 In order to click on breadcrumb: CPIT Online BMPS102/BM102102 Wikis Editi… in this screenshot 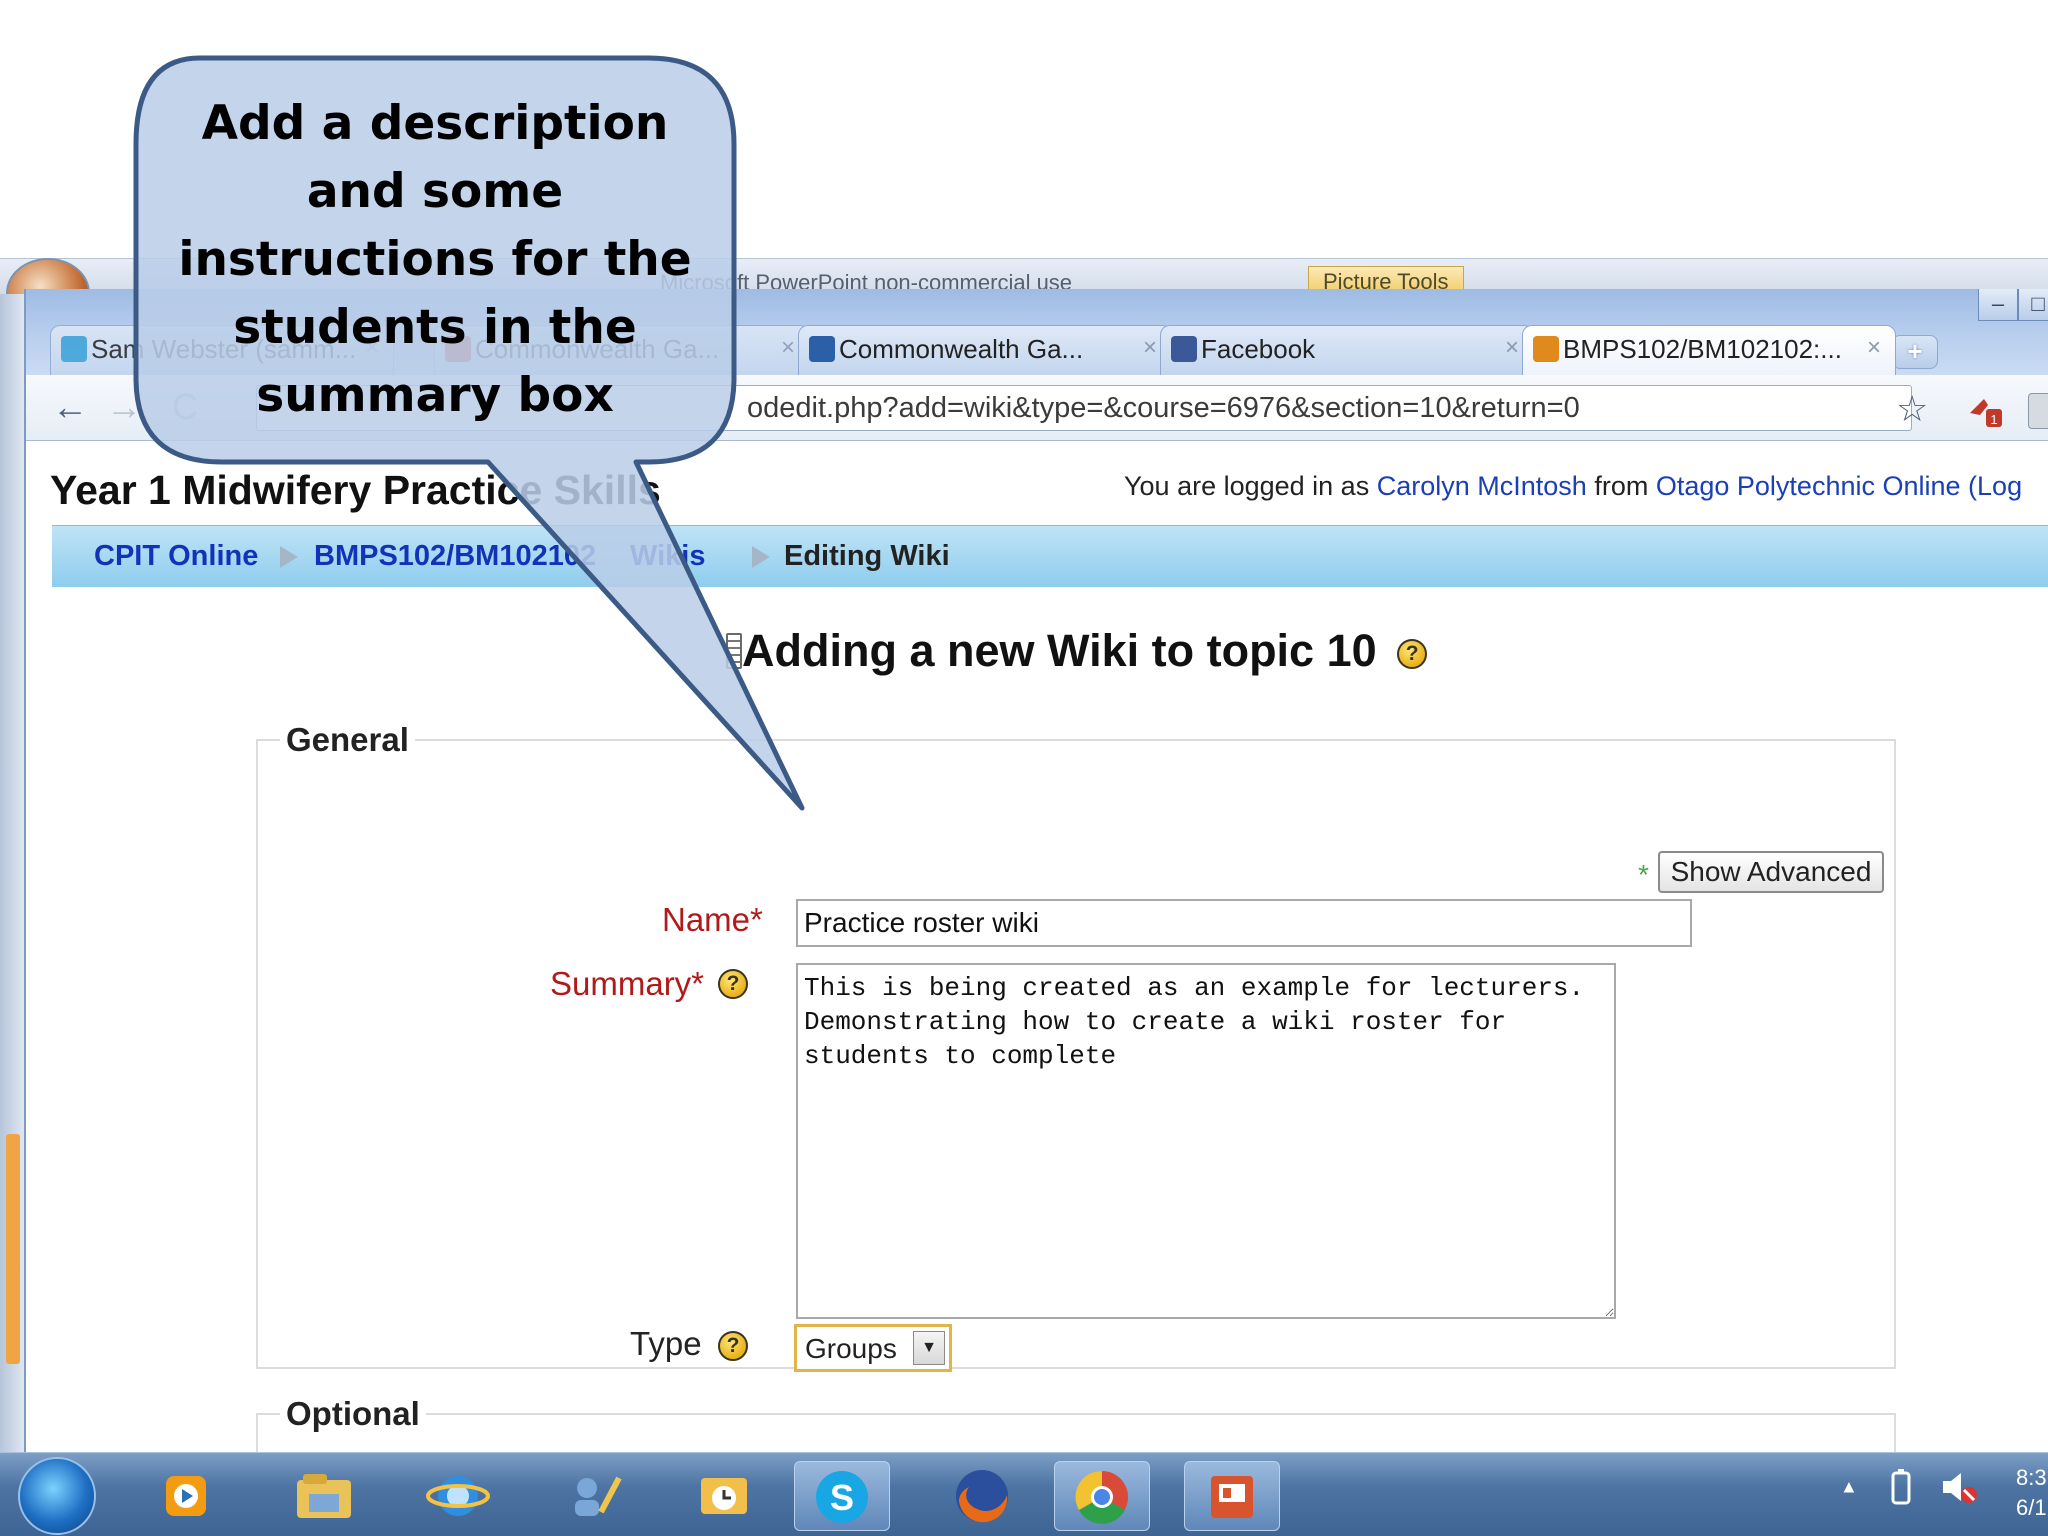, I will do `click(1050, 556)`.